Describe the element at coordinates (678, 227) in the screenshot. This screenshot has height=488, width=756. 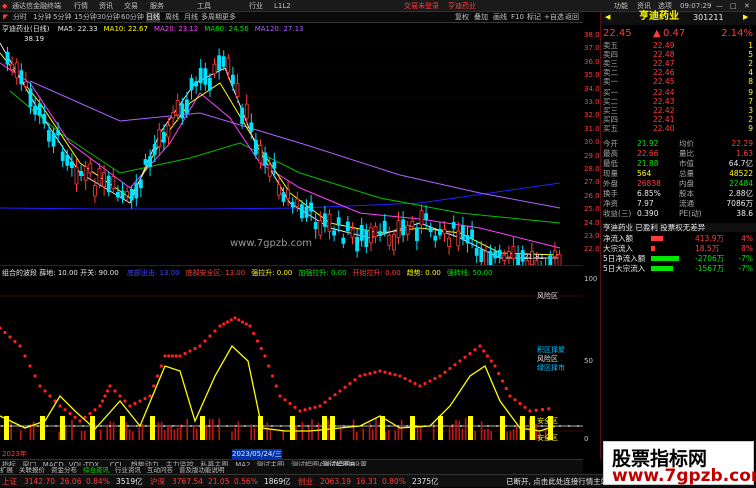
I see `stock-profile: 亨迪药业 已盈利 投票权无差异` at that location.